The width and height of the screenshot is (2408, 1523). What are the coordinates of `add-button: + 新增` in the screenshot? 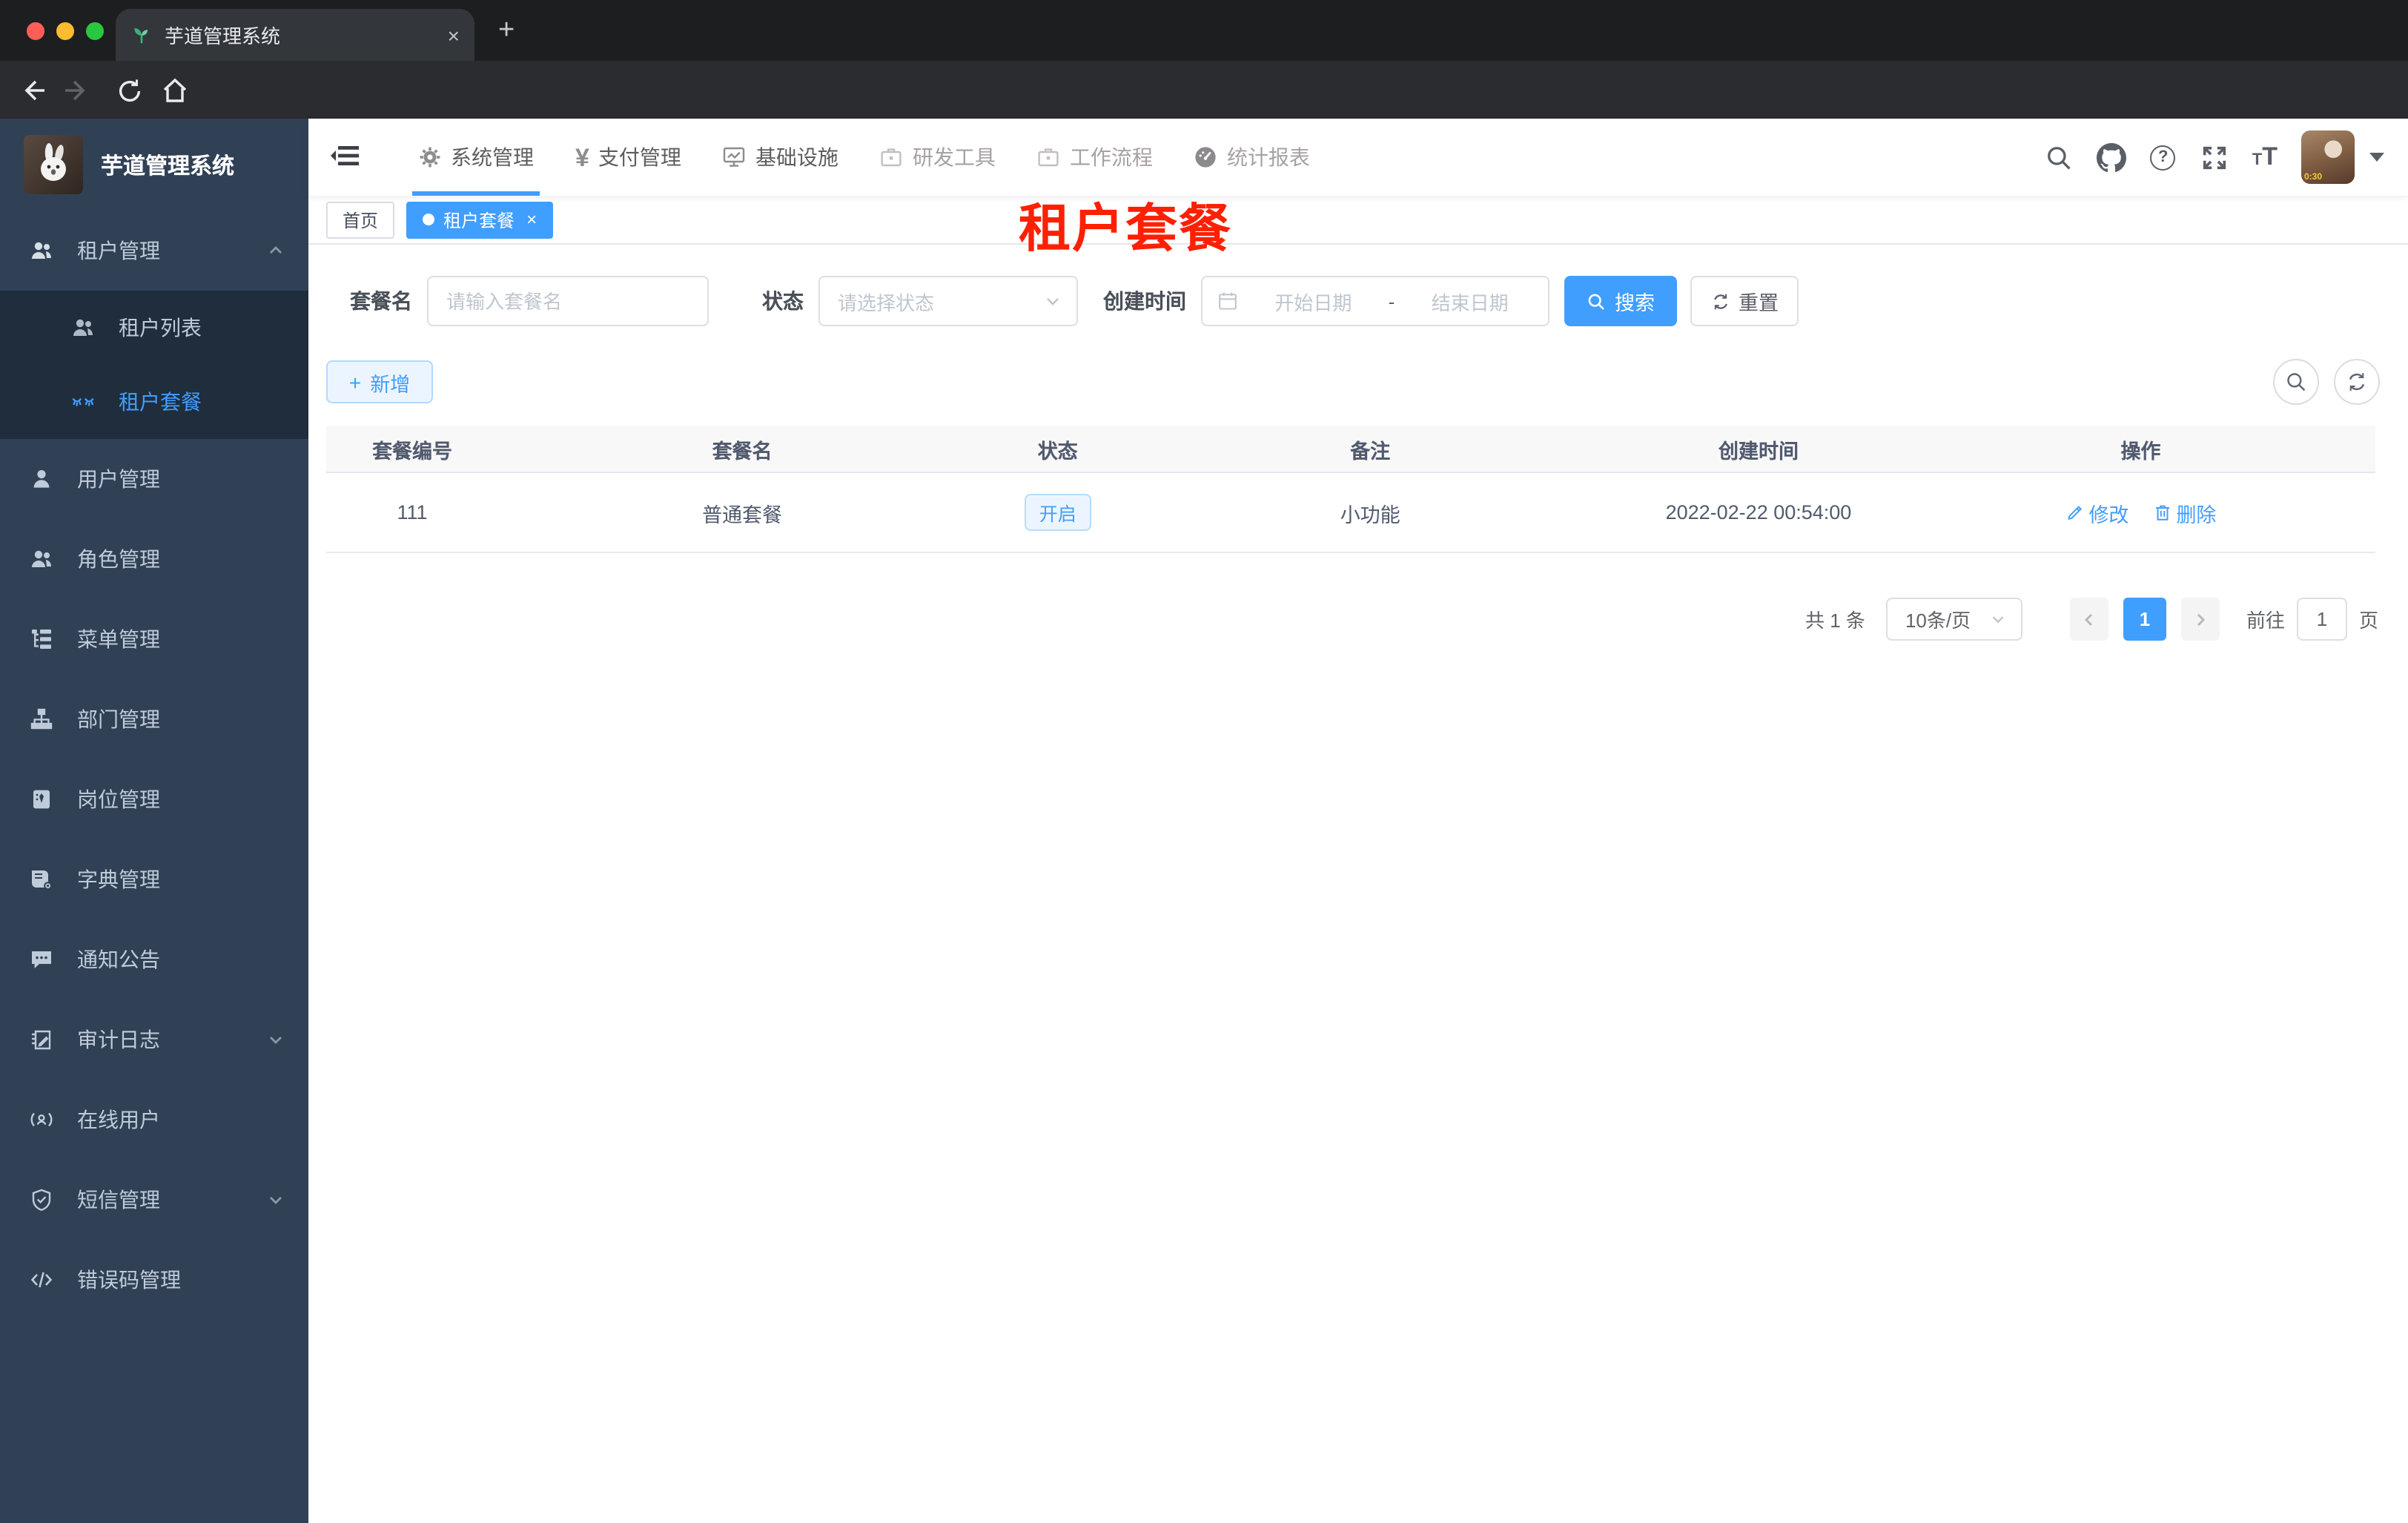 It's located at (379, 381).